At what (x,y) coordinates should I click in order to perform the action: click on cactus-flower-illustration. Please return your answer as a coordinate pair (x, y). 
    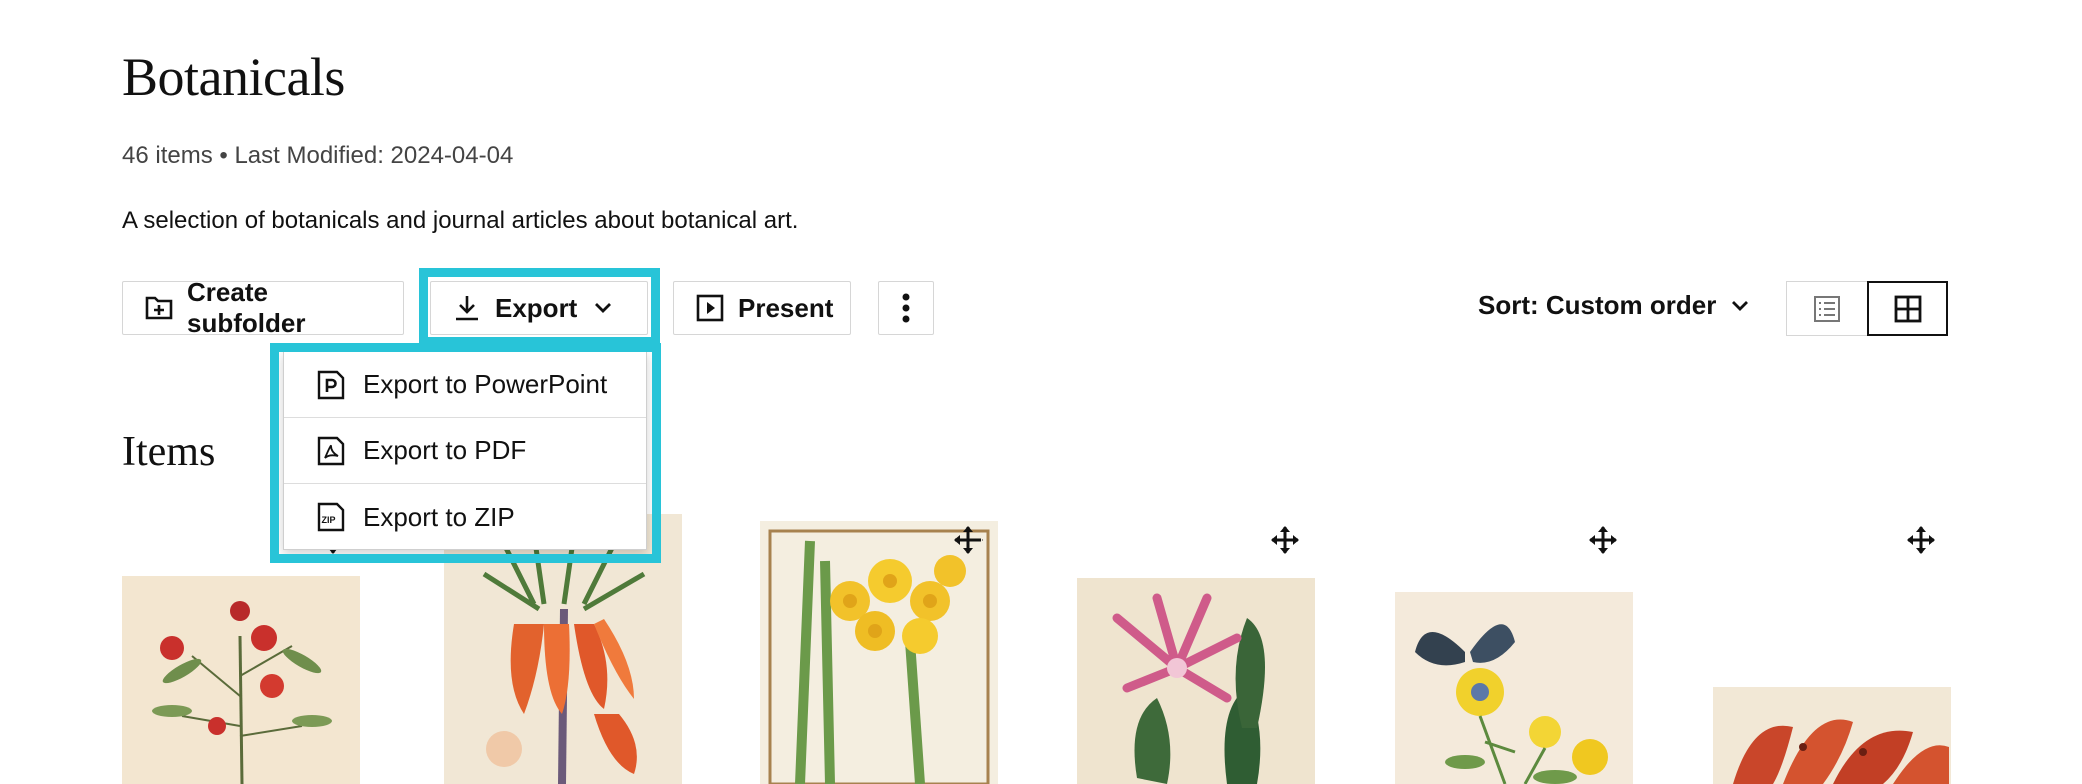
    Looking at the image, I should click on (1196, 681).